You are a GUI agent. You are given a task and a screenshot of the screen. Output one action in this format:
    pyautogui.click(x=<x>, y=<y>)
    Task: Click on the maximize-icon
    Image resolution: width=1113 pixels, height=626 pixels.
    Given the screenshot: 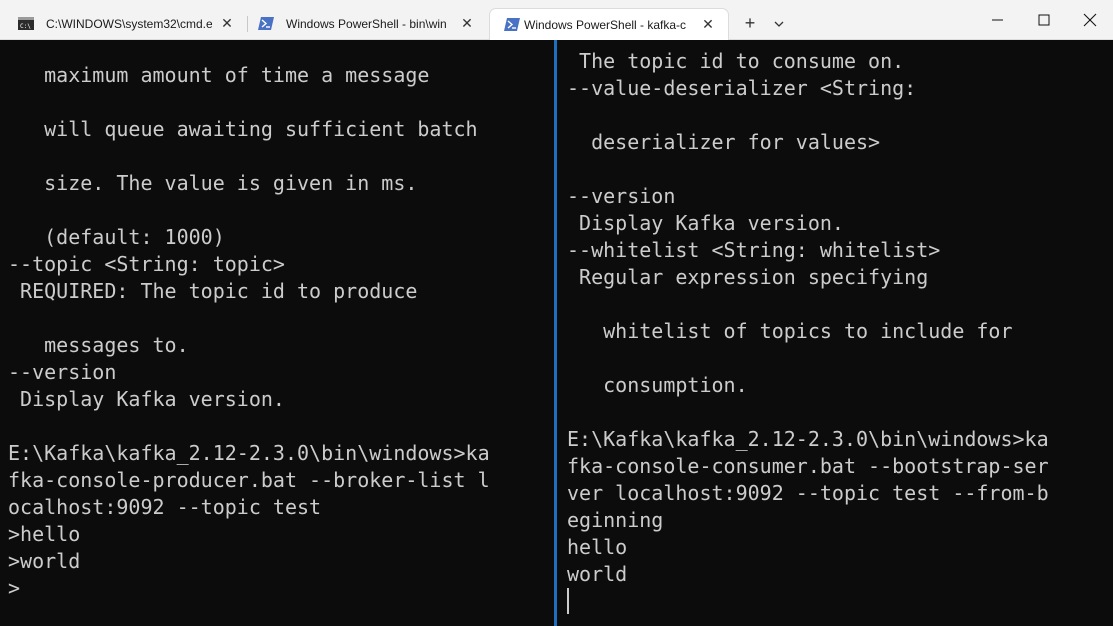 What is the action you would take?
    pyautogui.click(x=1044, y=20)
    